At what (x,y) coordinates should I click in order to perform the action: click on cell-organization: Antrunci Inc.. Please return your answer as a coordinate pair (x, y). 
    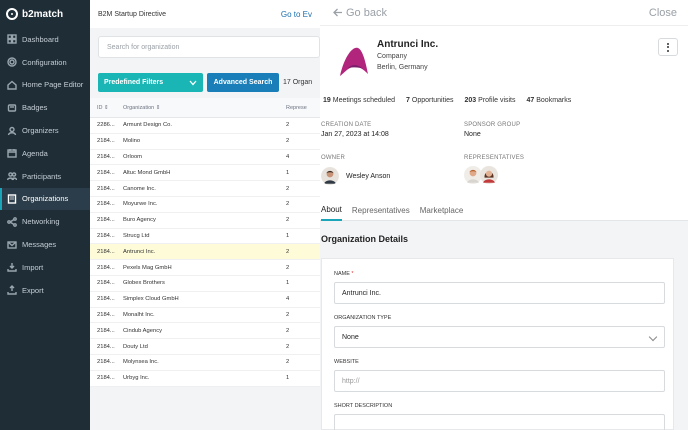
    Looking at the image, I should click on (139, 251).